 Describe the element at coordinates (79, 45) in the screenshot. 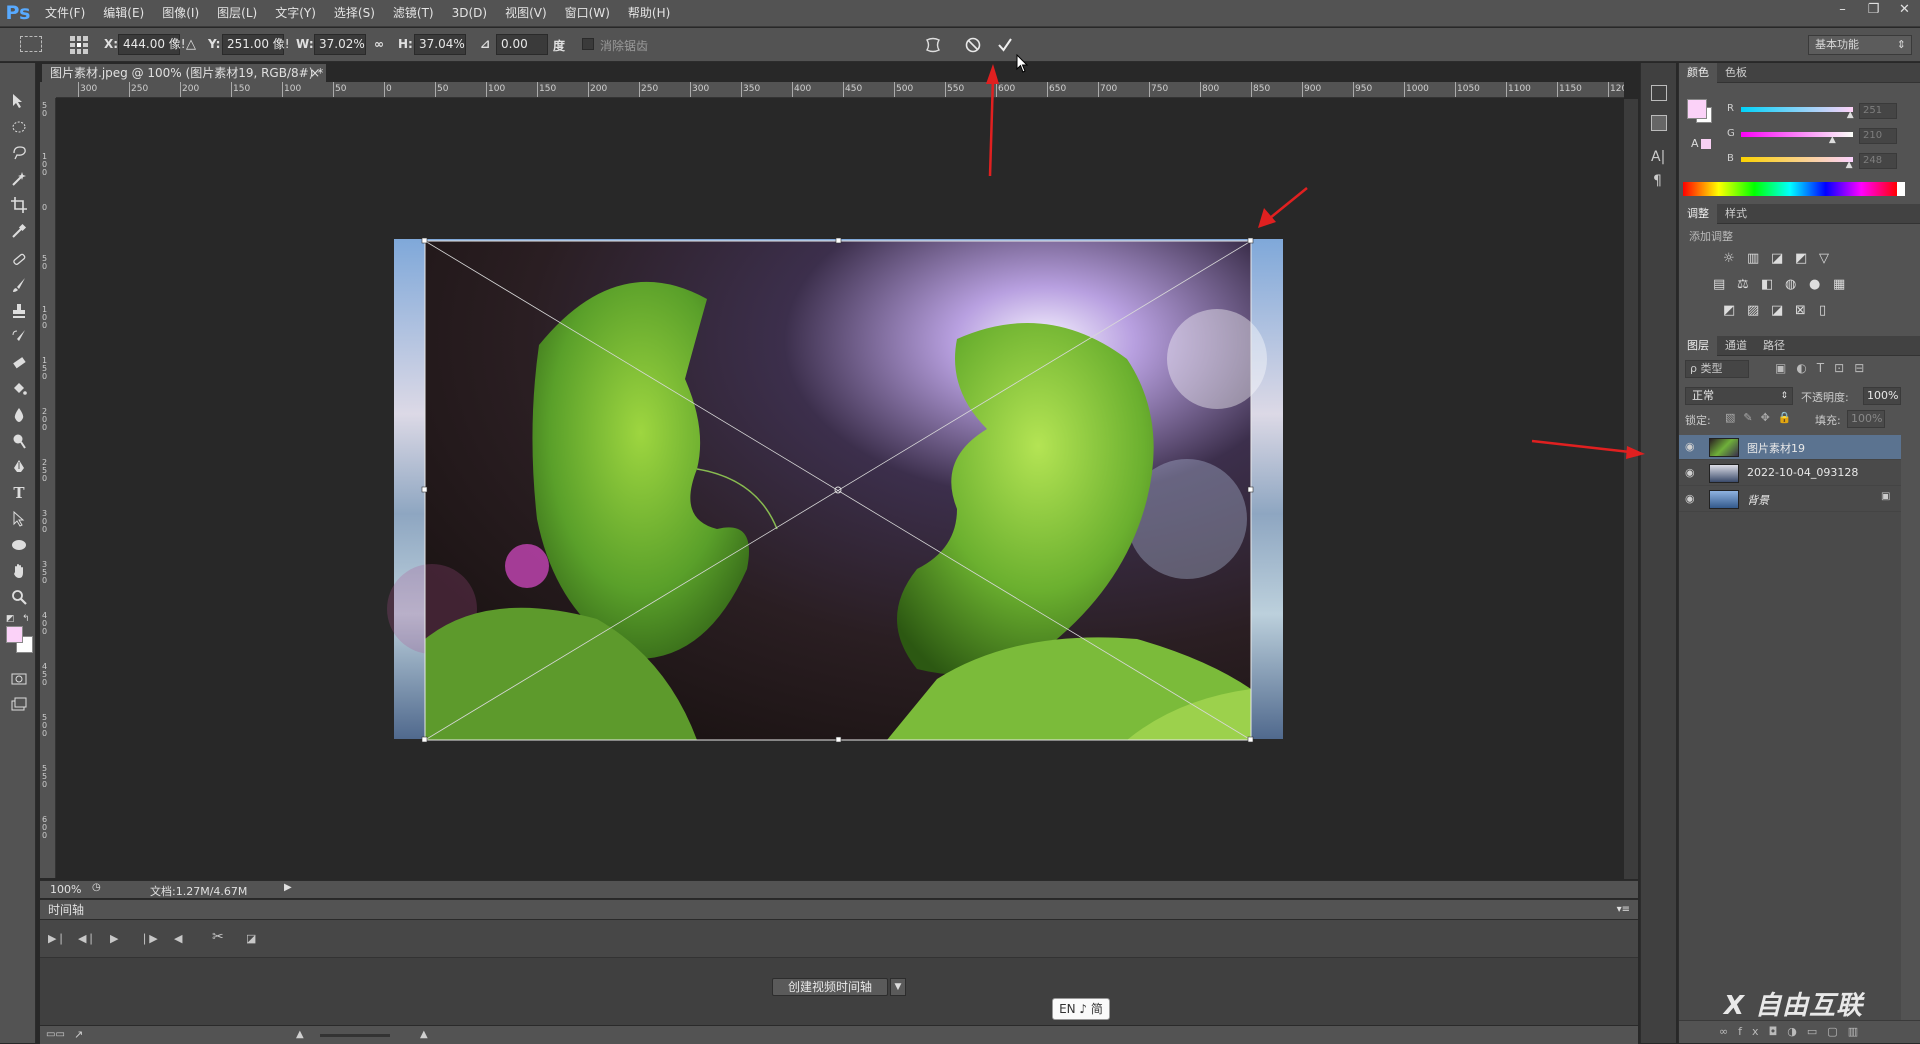

I see `reference-point-icon` at that location.